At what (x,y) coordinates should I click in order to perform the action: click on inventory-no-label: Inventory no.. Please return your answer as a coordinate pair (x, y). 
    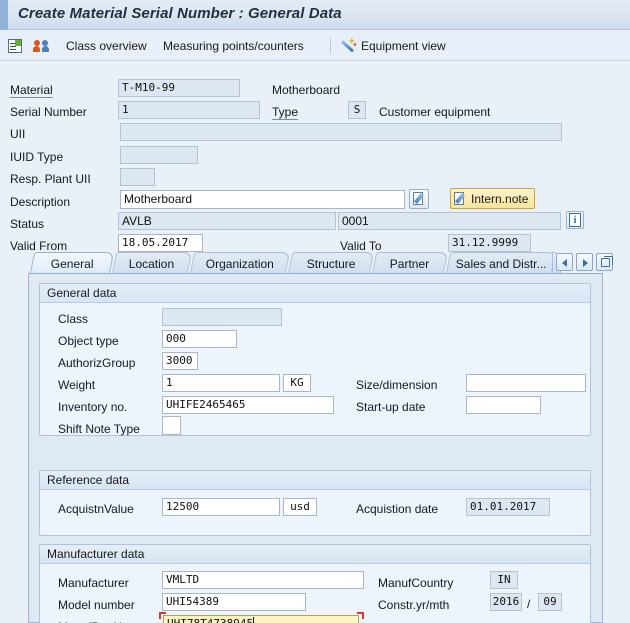
    Looking at the image, I should click on (93, 407).